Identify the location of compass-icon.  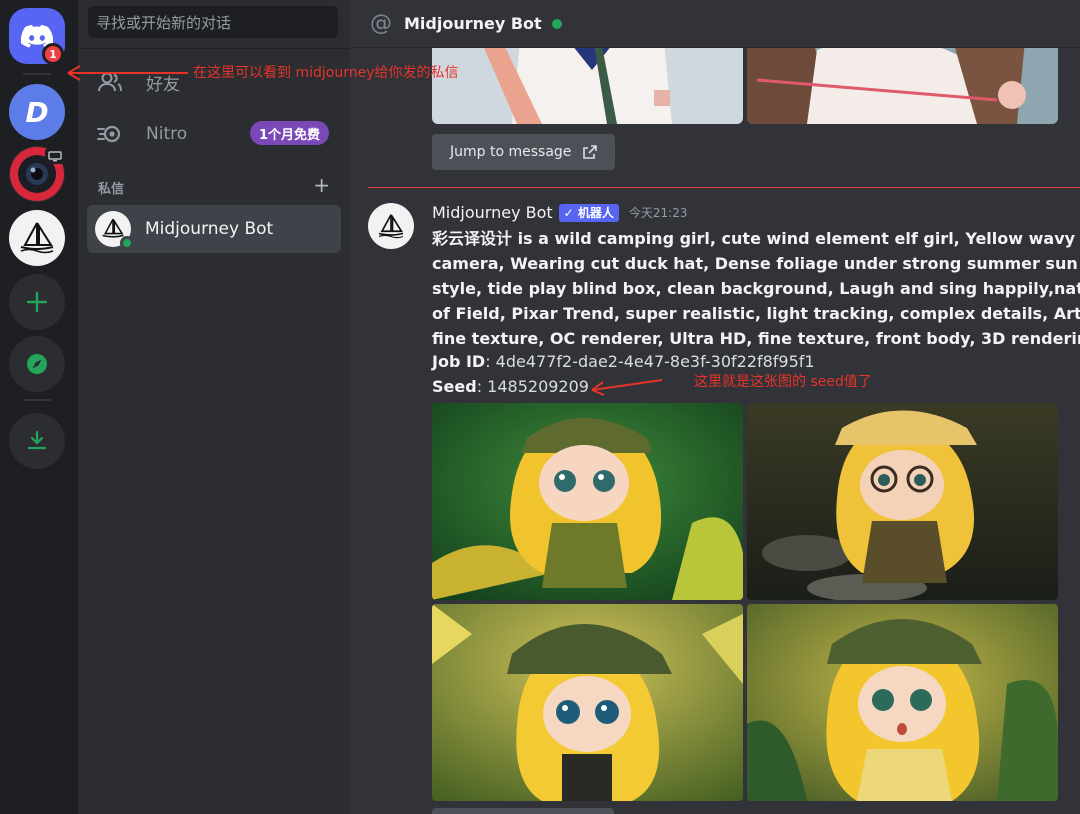
(37, 364).